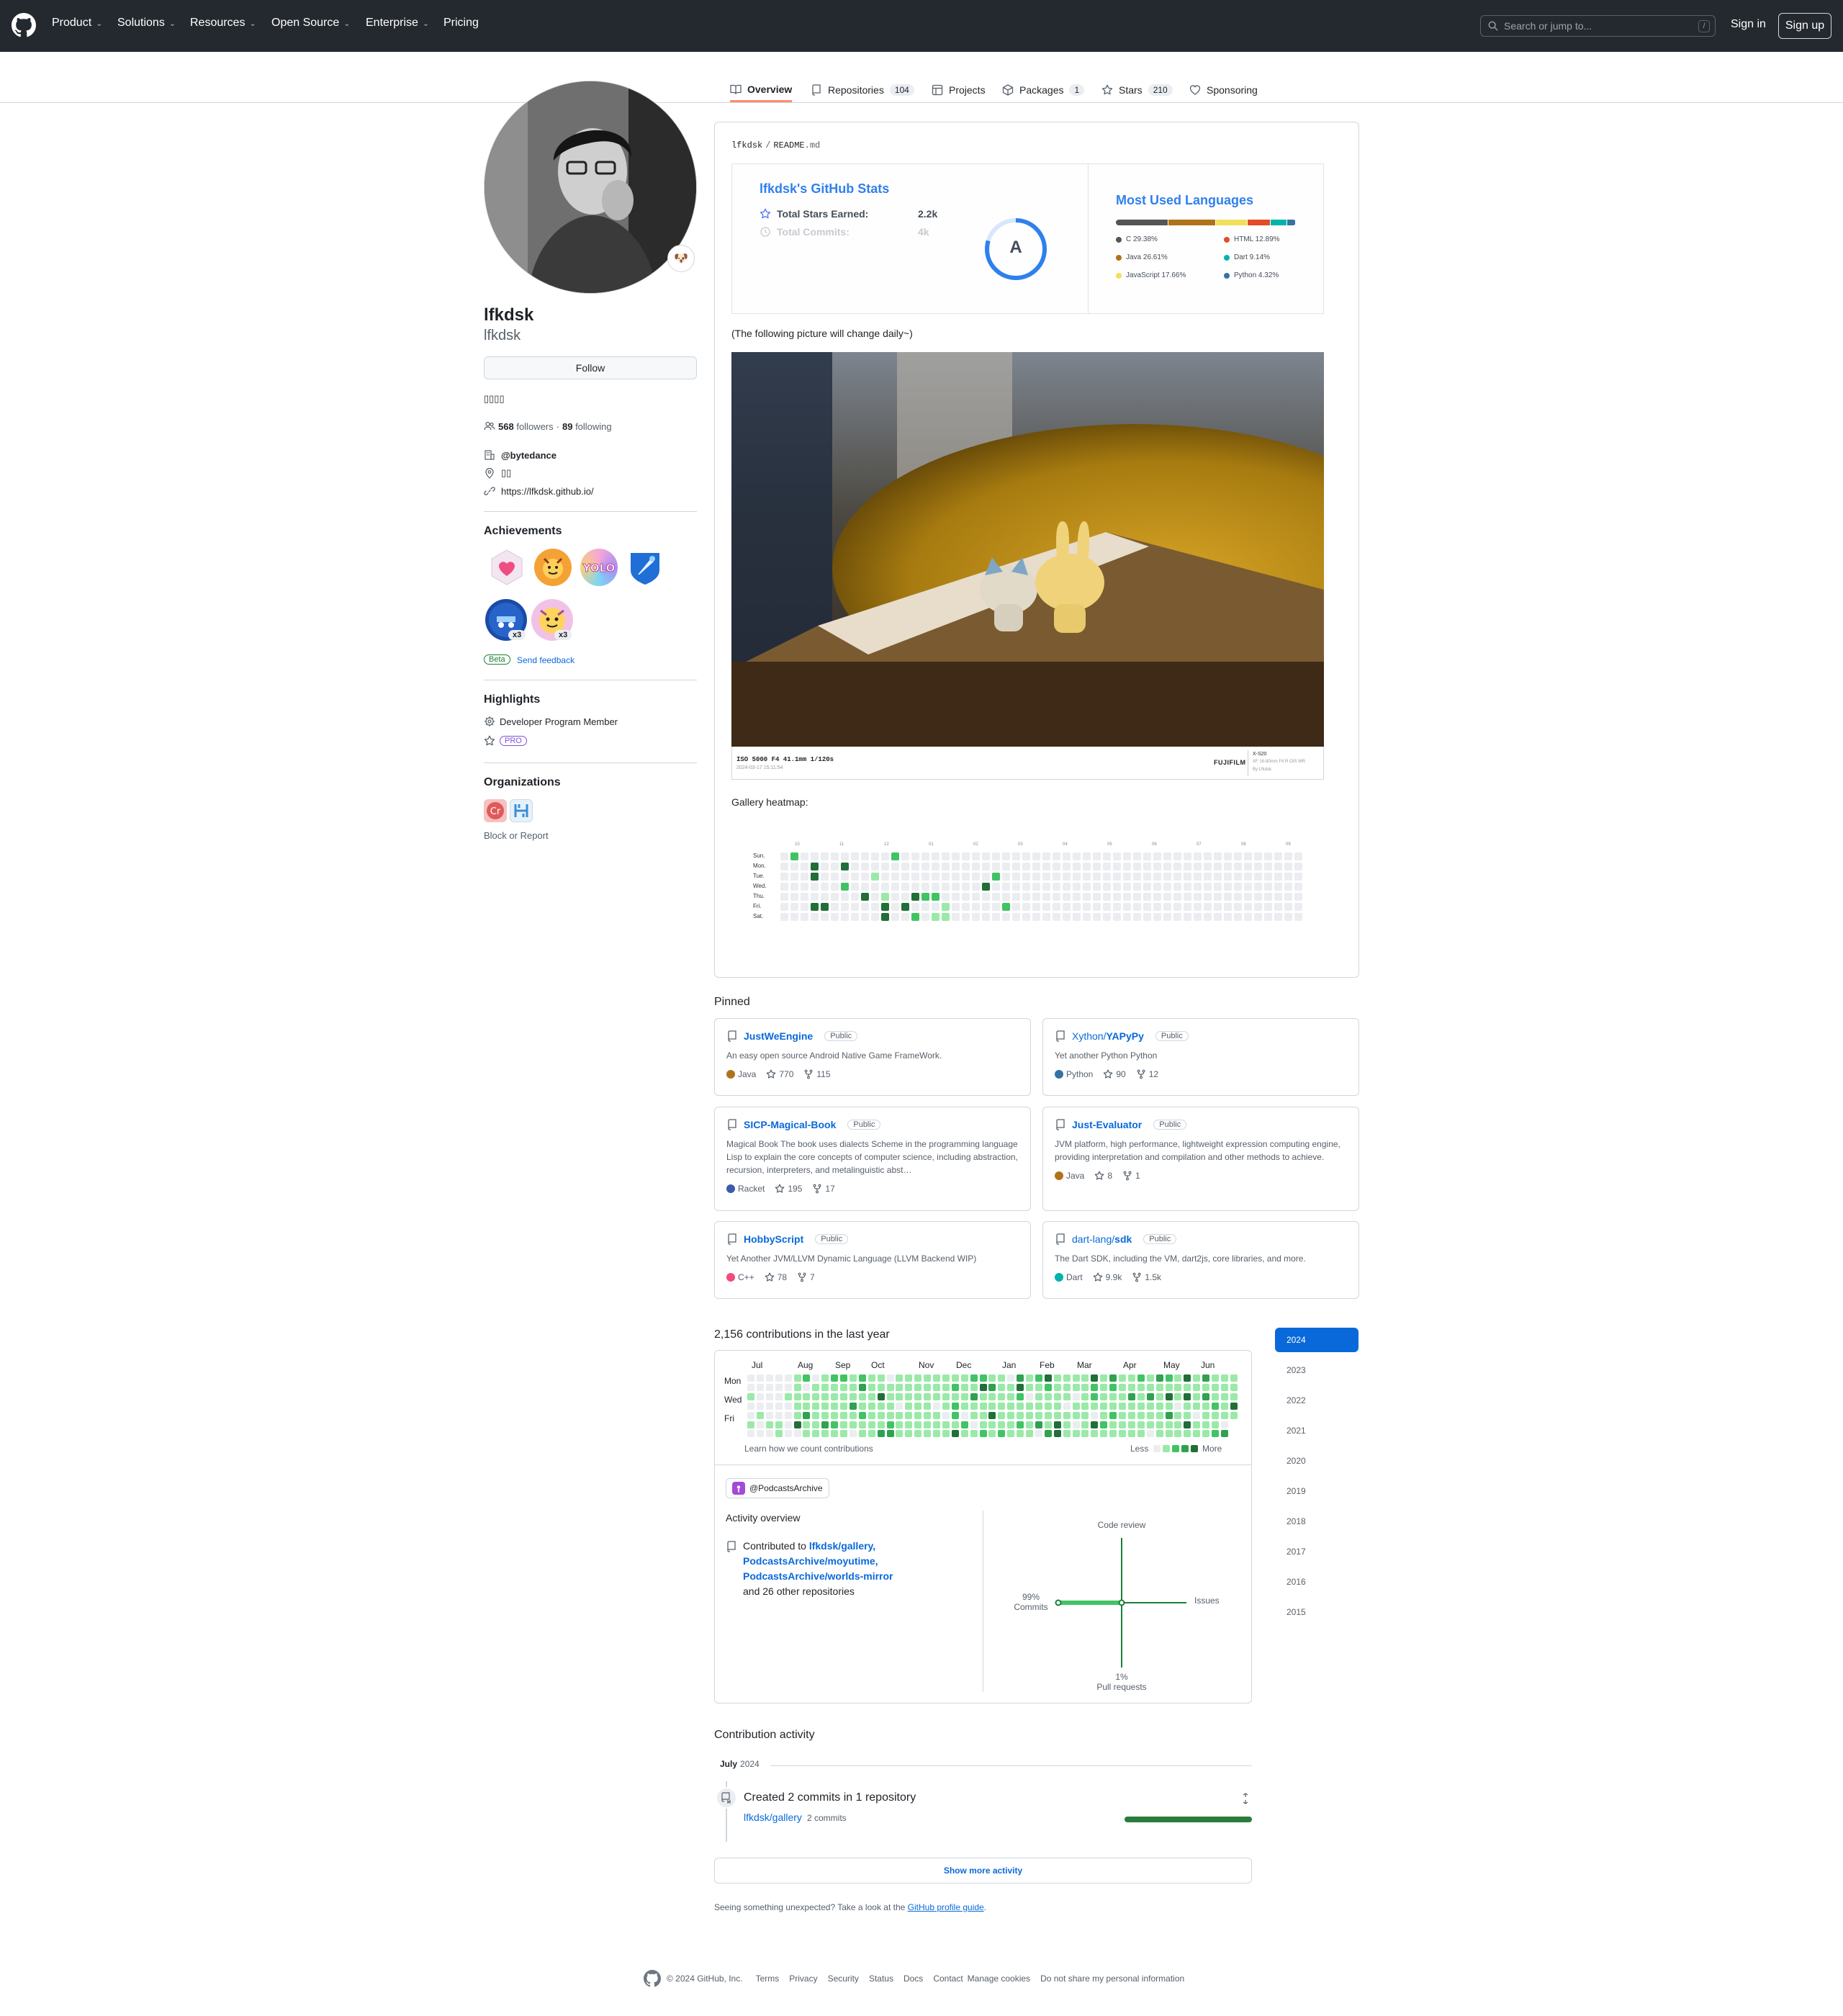 The height and width of the screenshot is (2016, 1843). What do you see at coordinates (810, 1561) in the screenshot?
I see `repo-link-moyutime: PodcastsArchive/moyutime,` at bounding box center [810, 1561].